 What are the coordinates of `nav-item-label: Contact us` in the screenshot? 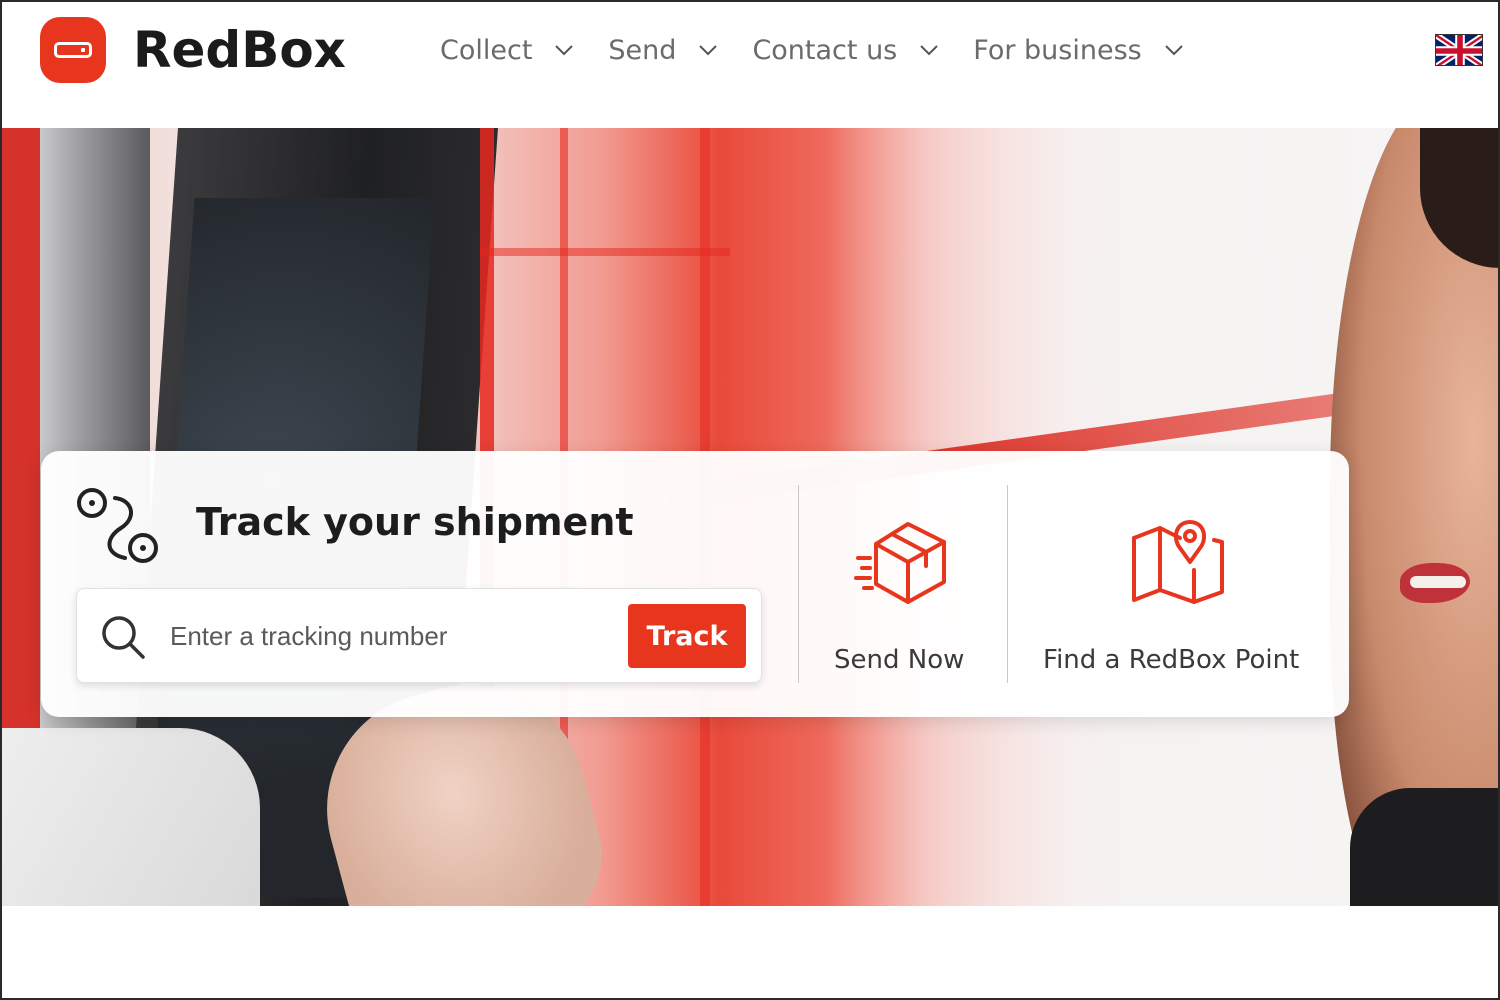 It's located at (825, 50).